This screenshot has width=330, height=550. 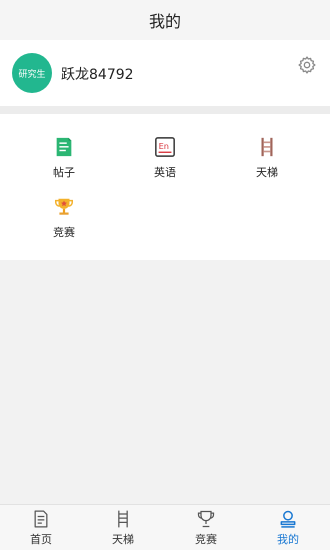 What do you see at coordinates (288, 539) in the screenshot?
I see `tab-label: 我的` at bounding box center [288, 539].